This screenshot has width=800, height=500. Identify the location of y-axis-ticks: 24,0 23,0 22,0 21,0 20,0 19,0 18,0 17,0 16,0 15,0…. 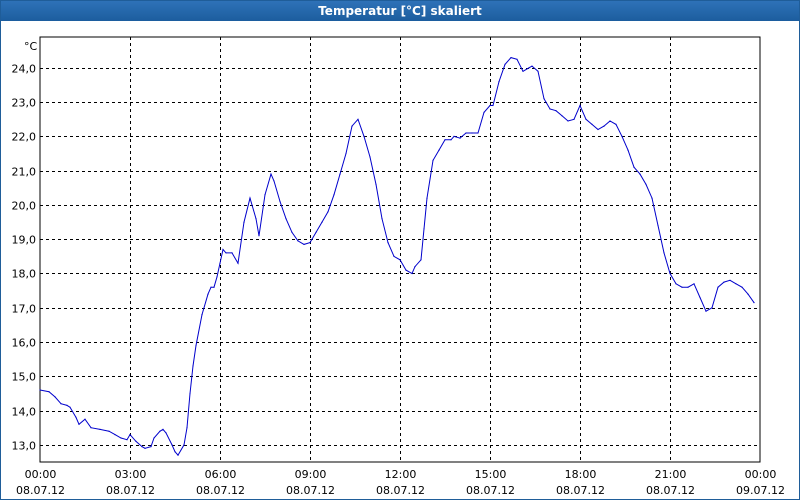
(24, 258).